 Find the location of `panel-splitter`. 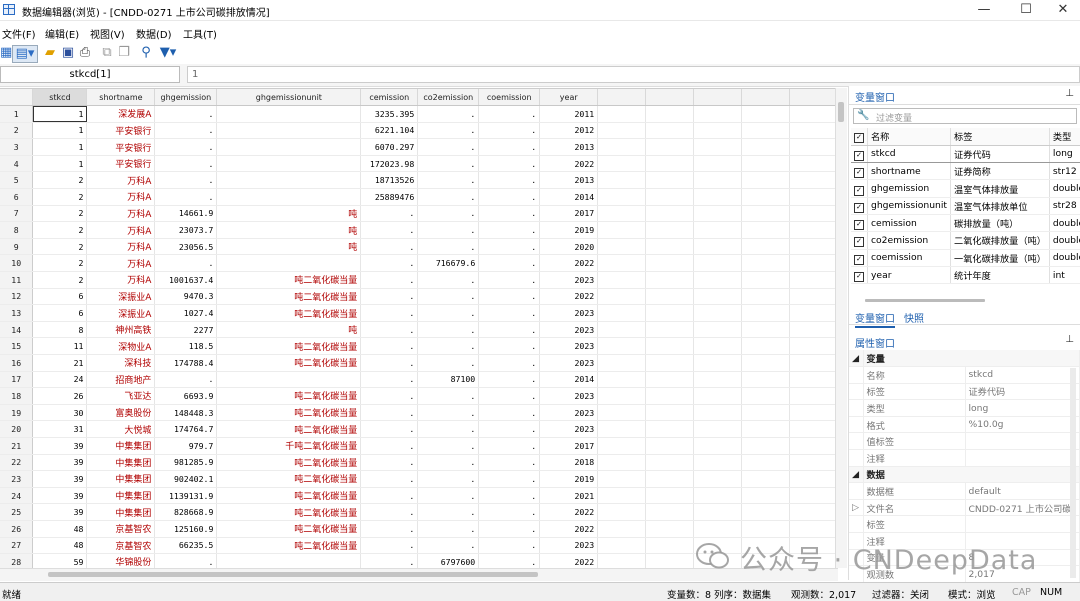

panel-splitter is located at coordinates (925, 300).